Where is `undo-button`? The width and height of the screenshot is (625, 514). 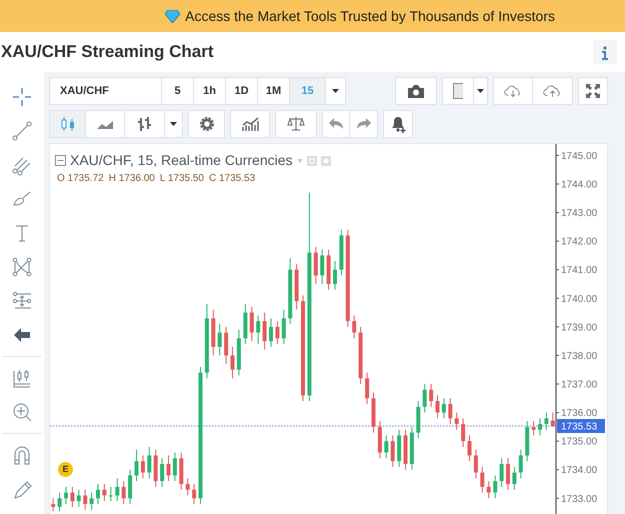 undo-button is located at coordinates (336, 124).